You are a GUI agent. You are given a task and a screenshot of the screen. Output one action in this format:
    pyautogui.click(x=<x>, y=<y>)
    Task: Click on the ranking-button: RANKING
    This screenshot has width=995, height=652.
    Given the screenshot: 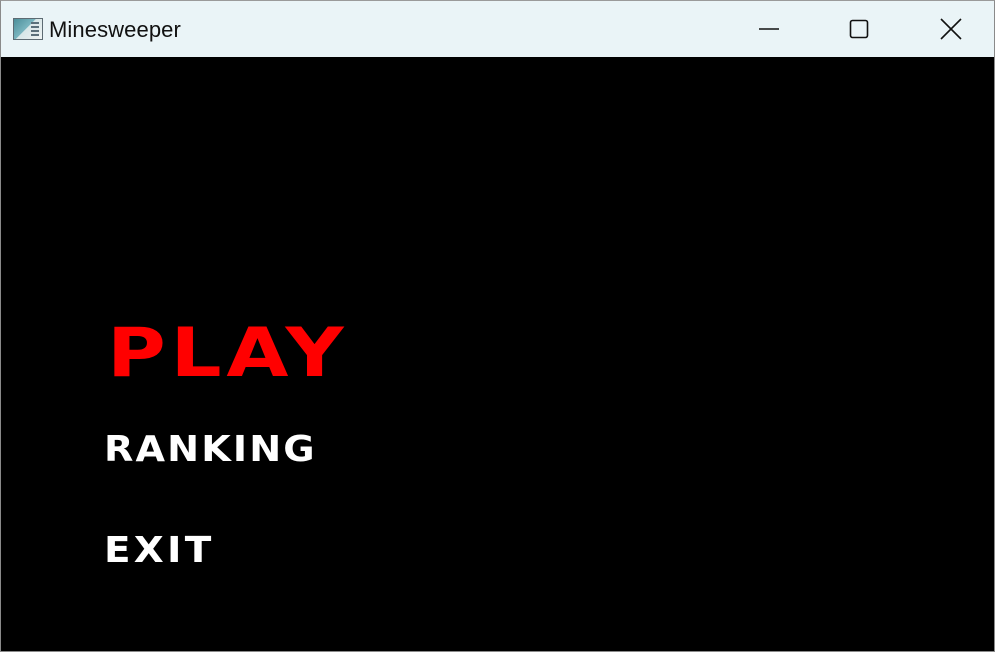 What is the action you would take?
    pyautogui.click(x=210, y=450)
    